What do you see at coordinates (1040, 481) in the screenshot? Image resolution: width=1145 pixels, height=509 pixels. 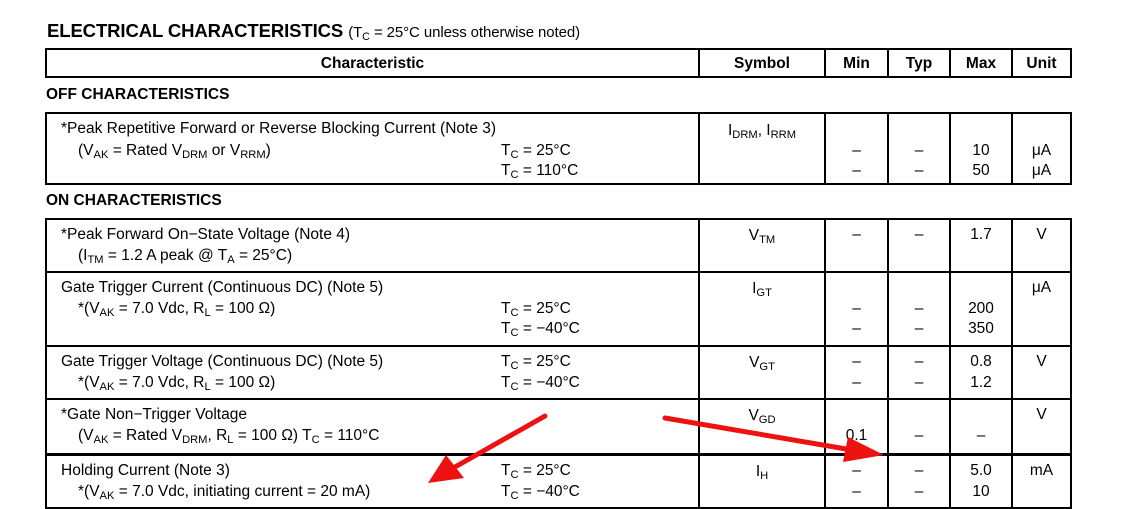 I see `cell-unit: mA` at bounding box center [1040, 481].